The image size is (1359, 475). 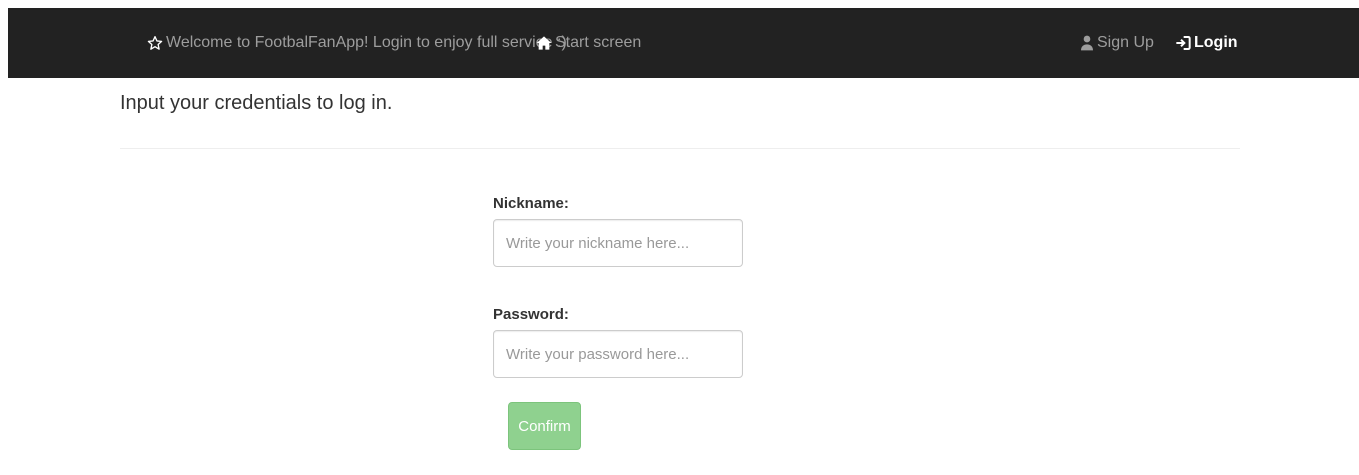 I want to click on divider, so click(x=680, y=148).